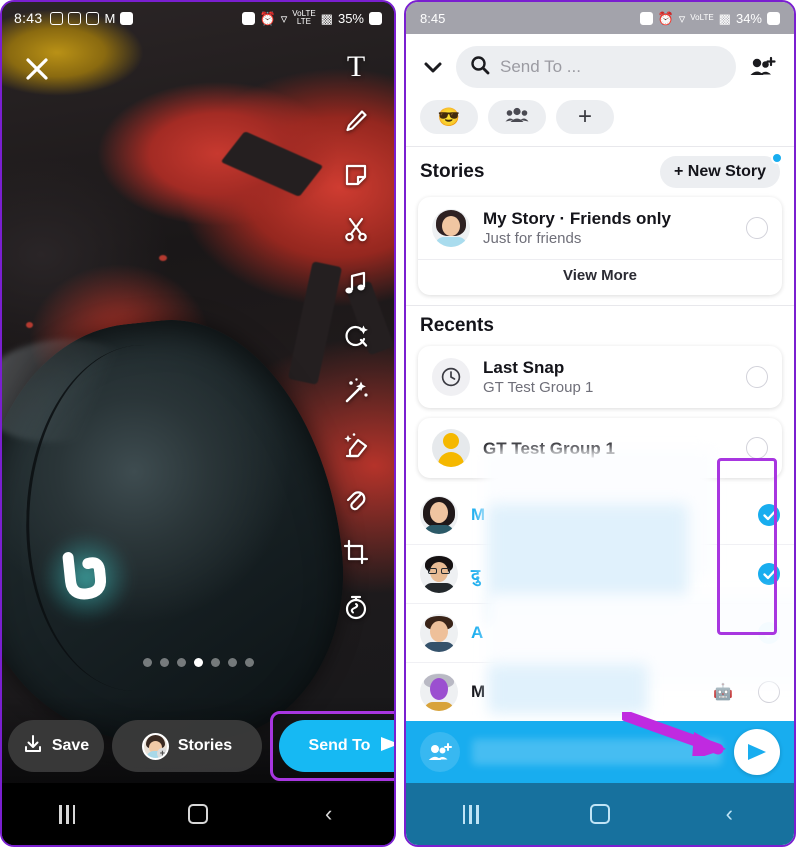  I want to click on gt-test-group-radio, so click(757, 448).